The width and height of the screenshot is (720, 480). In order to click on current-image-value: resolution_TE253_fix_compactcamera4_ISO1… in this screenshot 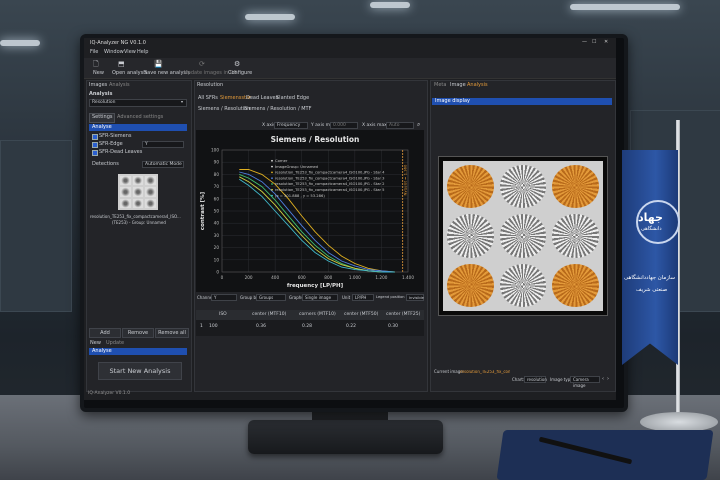, I will do `click(485, 372)`.